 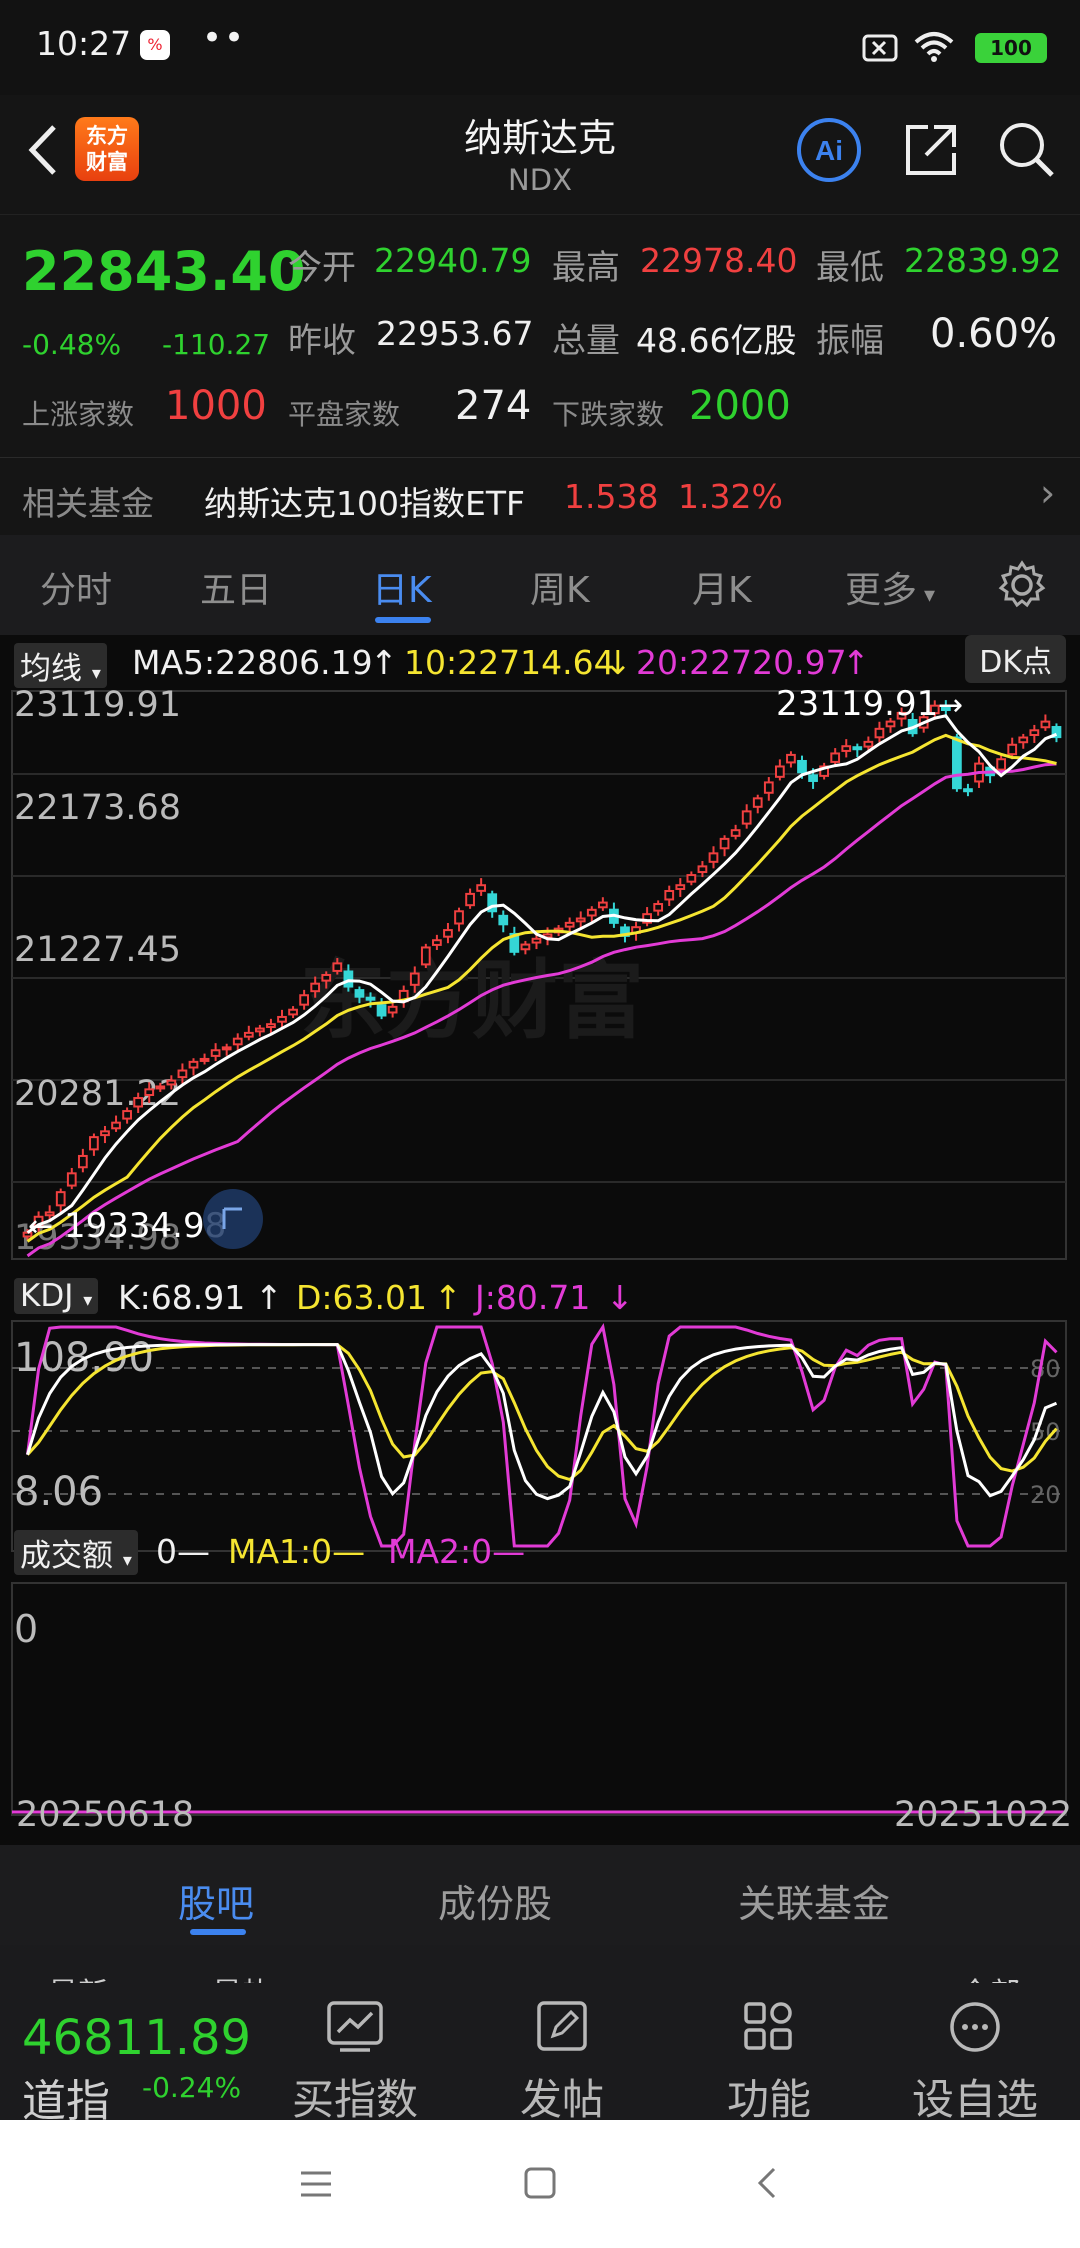 What do you see at coordinates (78, 1976) in the screenshot?
I see `sort-latest: 最新` at bounding box center [78, 1976].